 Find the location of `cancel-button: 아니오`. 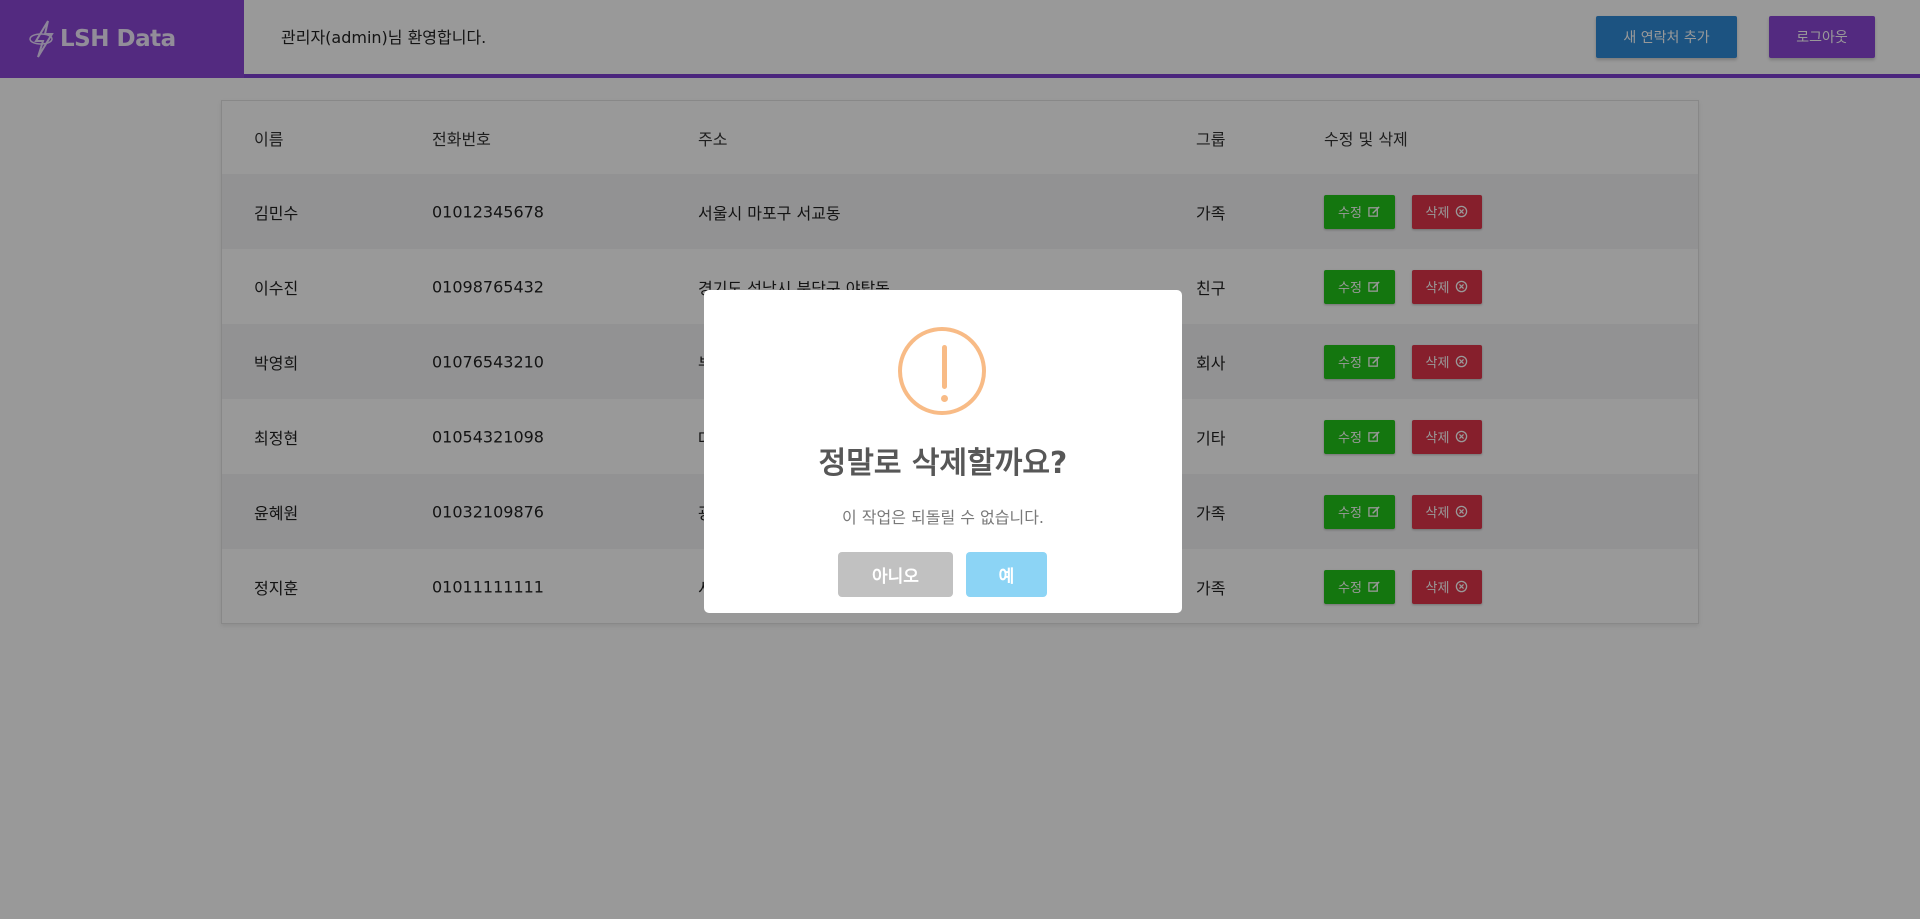

cancel-button: 아니오 is located at coordinates (895, 574).